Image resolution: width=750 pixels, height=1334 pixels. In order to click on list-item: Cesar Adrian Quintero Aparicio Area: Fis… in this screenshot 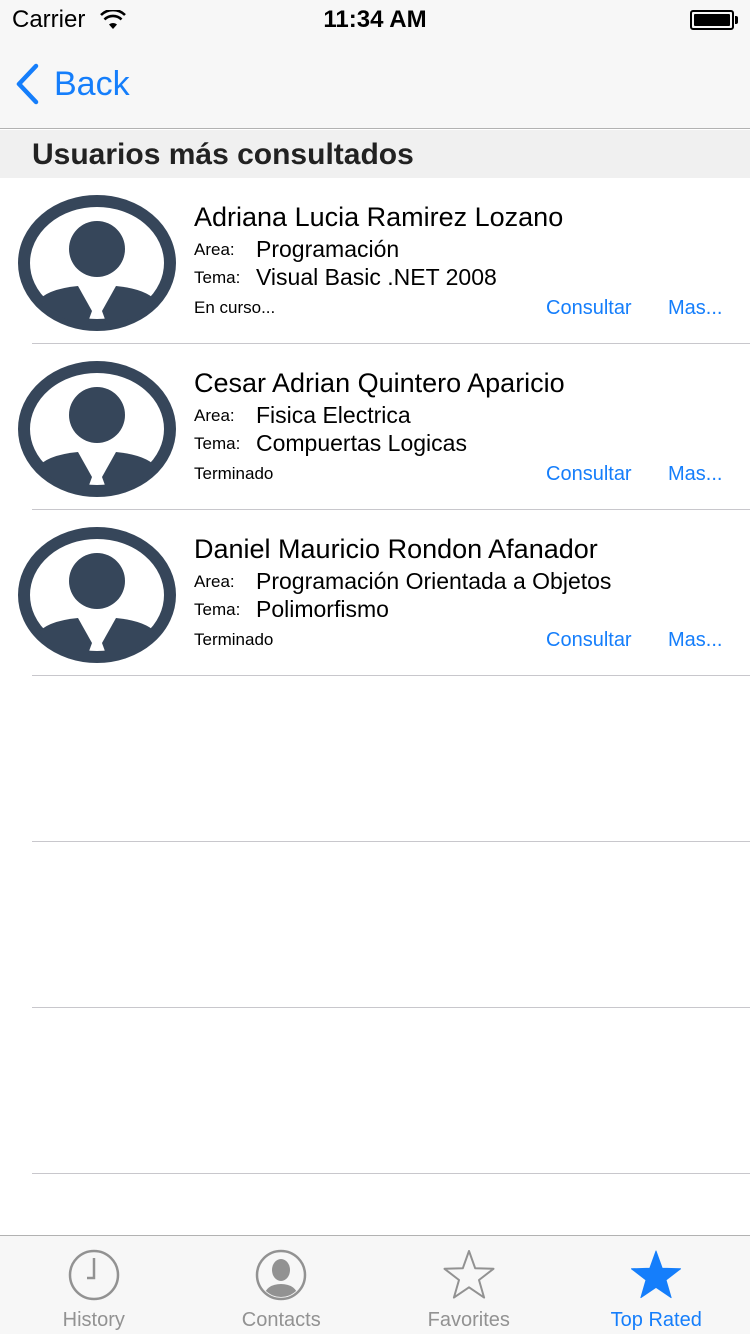, I will do `click(375, 427)`.